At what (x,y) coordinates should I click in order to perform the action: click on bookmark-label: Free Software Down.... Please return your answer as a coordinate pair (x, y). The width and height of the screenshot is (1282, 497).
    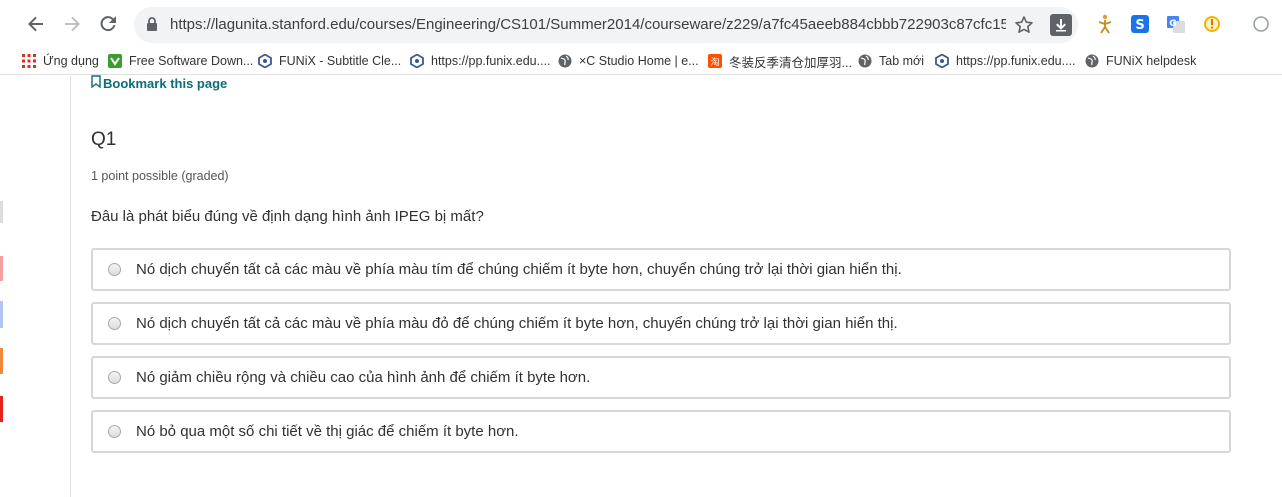
    Looking at the image, I should click on (191, 61).